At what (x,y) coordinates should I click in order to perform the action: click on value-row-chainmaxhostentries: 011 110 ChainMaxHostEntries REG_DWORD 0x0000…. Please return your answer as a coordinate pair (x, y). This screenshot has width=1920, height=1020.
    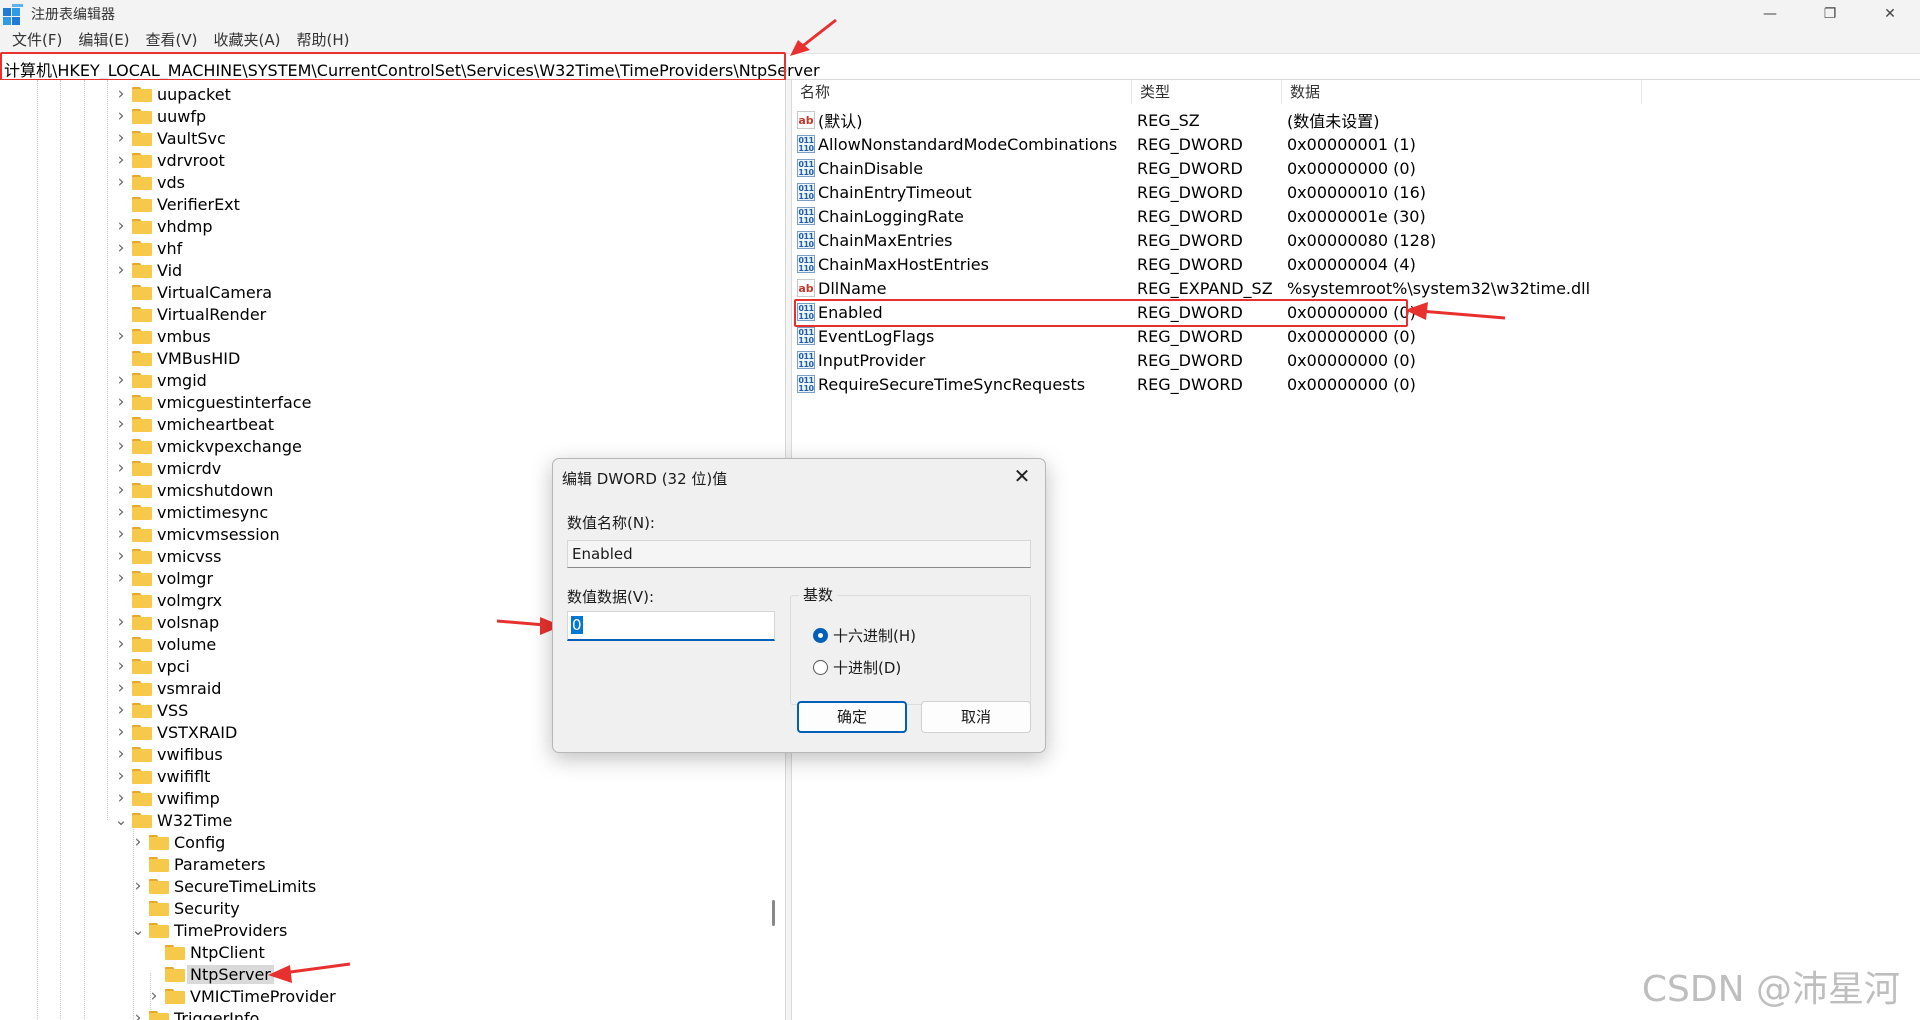
    Looking at the image, I should click on (1356, 264).